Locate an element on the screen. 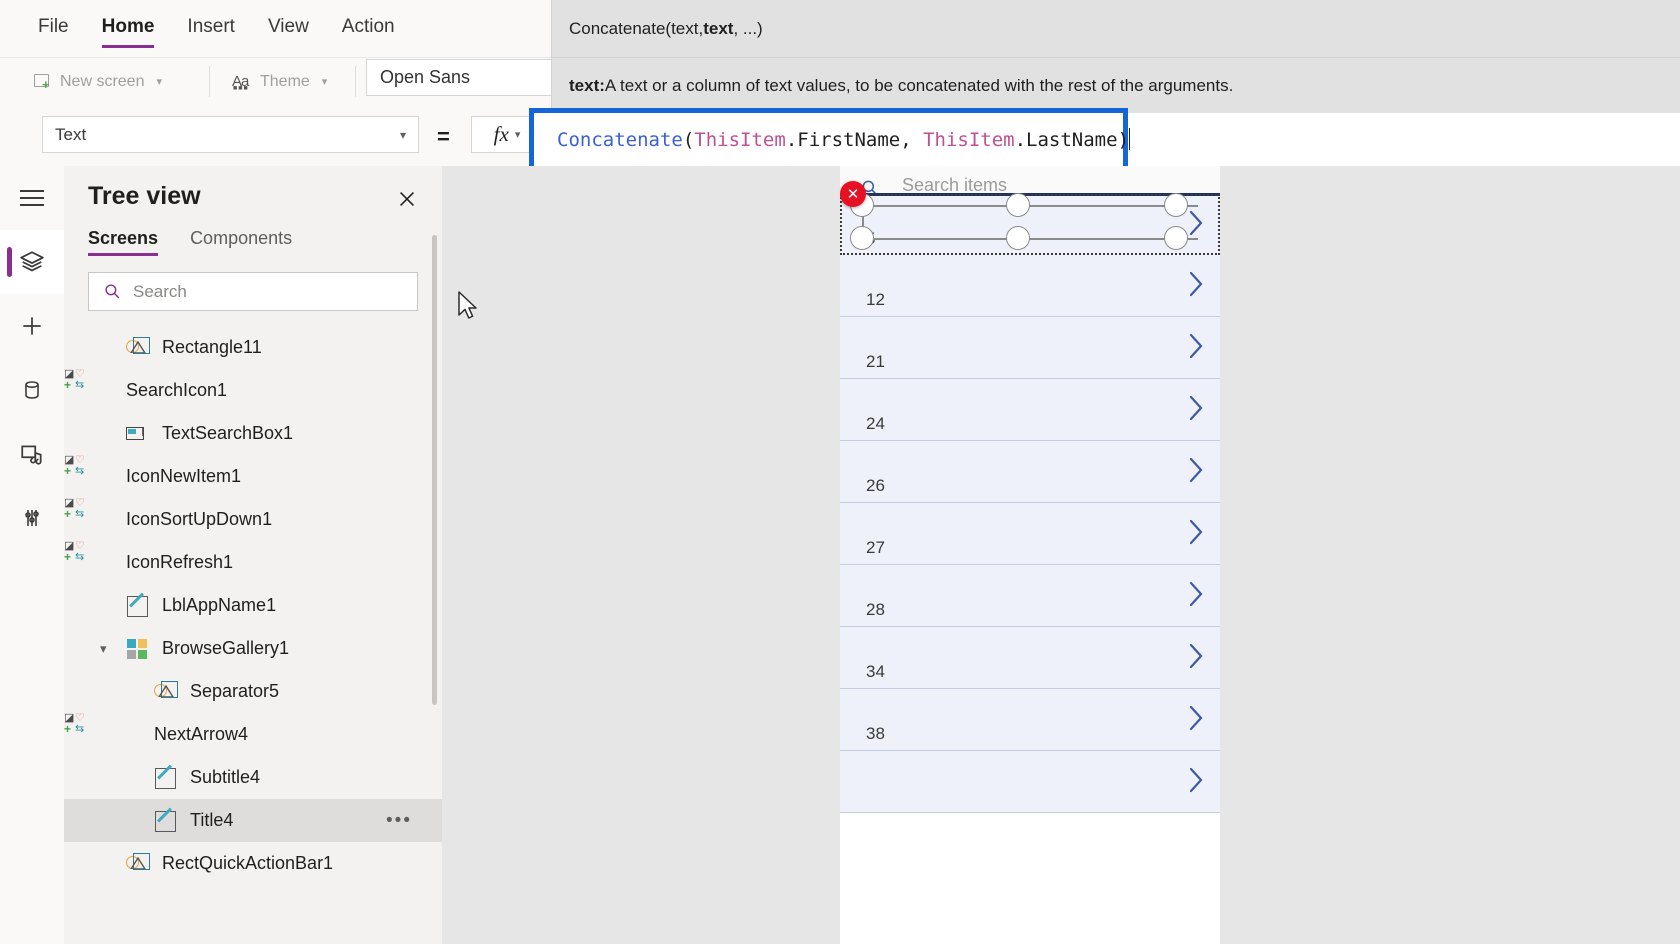 The width and height of the screenshot is (1680, 944). new-screen-icon: + is located at coordinates (42, 82).